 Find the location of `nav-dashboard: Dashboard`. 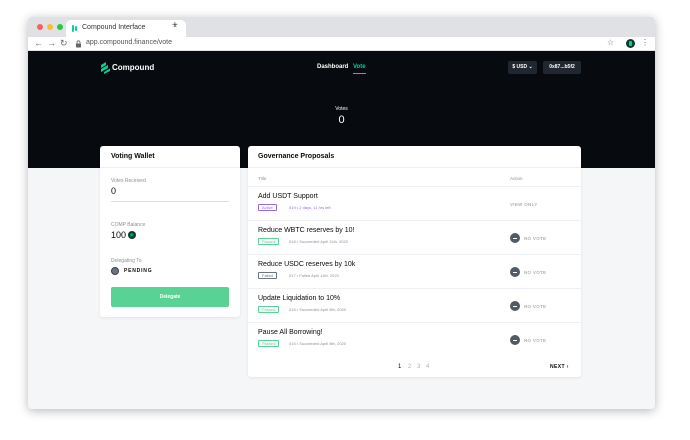

nav-dashboard: Dashboard is located at coordinates (332, 67).